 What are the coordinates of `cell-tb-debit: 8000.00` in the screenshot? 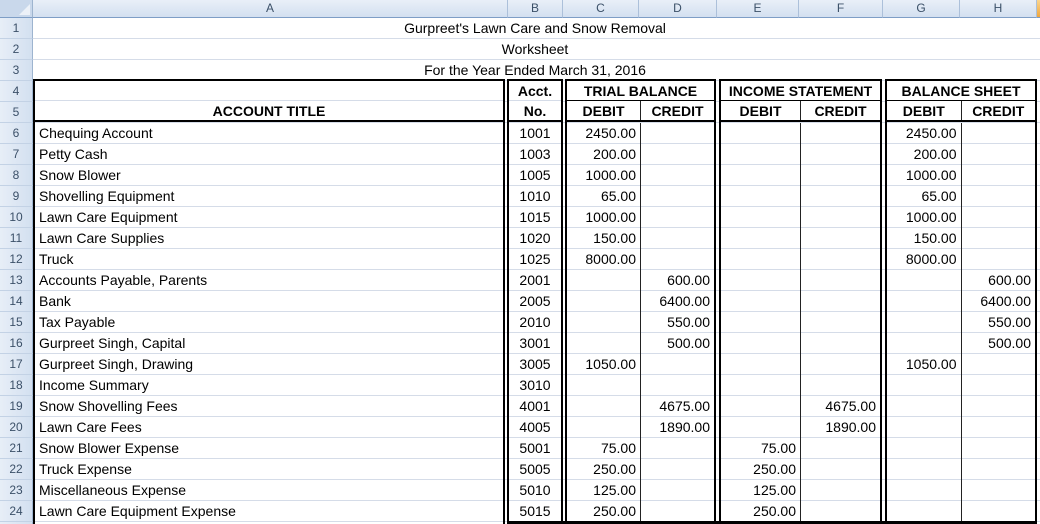 It's located at (604, 259).